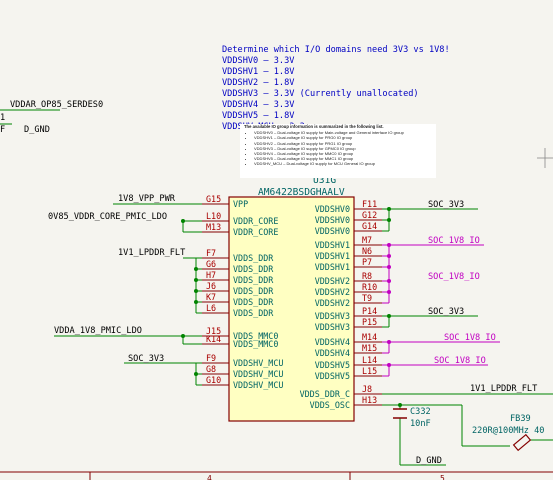  What do you see at coordinates (98, 331) in the screenshot?
I see `net-label-mmc0: VDDA_1V8_PMIC_LDO` at bounding box center [98, 331].